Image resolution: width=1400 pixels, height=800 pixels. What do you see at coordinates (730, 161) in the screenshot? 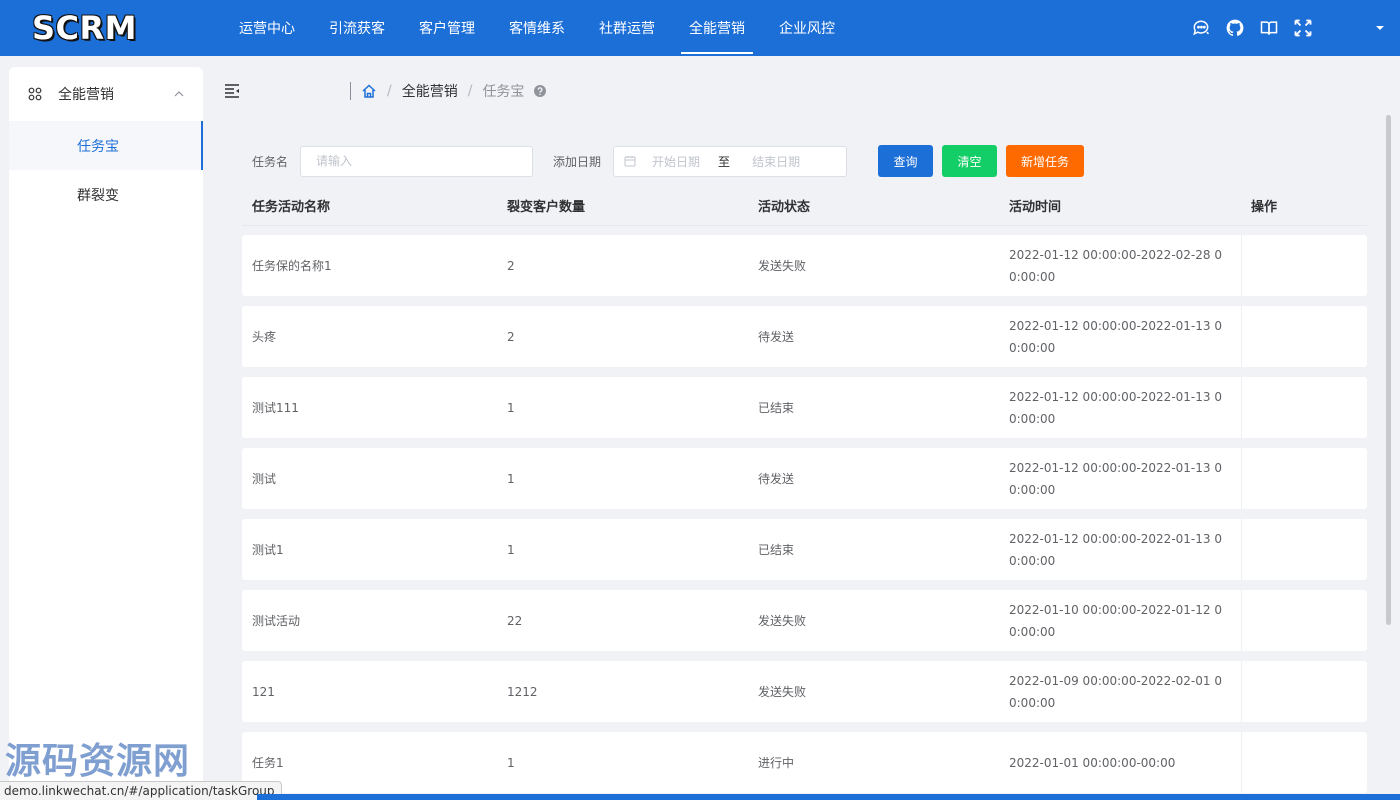
I see `date-range-picker: 开始日期 至 结束日期` at bounding box center [730, 161].